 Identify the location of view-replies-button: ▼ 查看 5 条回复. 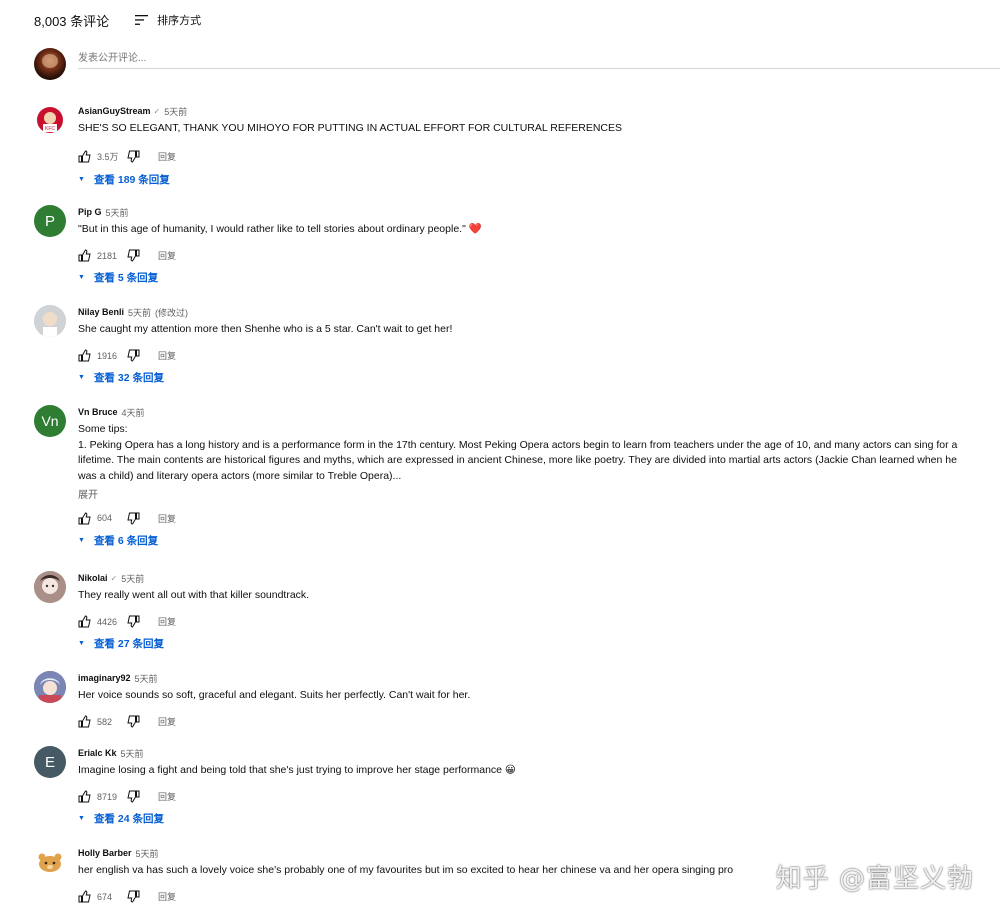
(539, 278).